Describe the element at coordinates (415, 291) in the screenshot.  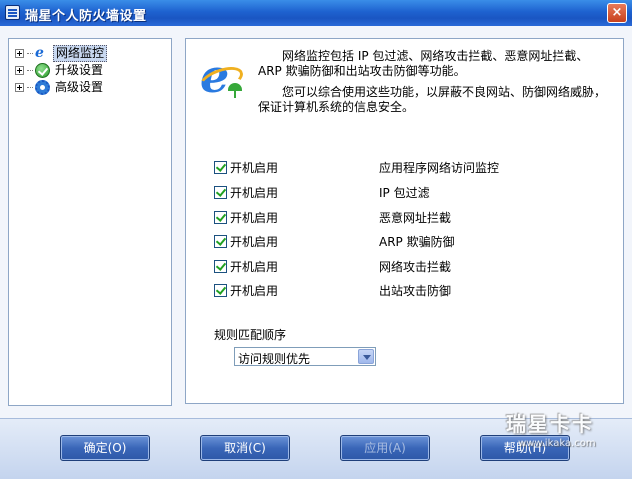
I see `feature-name: 出站攻击防御` at that location.